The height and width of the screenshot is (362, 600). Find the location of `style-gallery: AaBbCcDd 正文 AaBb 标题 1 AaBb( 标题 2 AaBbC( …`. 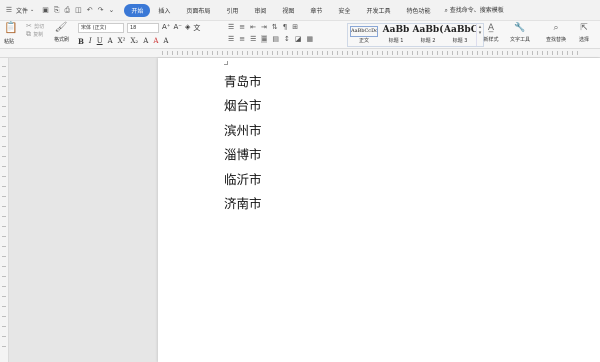

style-gallery: AaBbCcDd 正文 AaBb 标题 1 AaBb( 标题 2 AaBbC( … is located at coordinates (415, 35).